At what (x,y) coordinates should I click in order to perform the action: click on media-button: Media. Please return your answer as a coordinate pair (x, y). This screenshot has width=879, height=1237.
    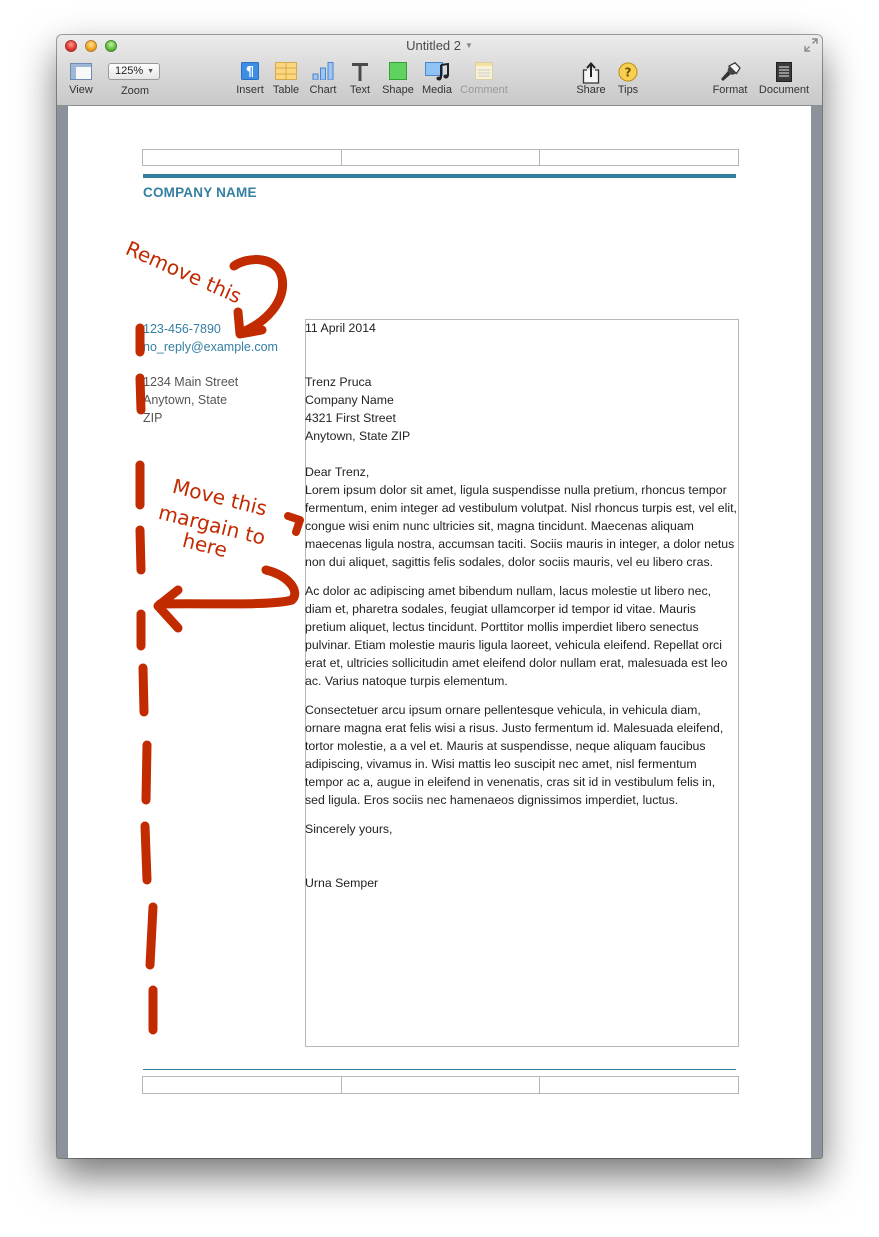
    Looking at the image, I should click on (437, 79).